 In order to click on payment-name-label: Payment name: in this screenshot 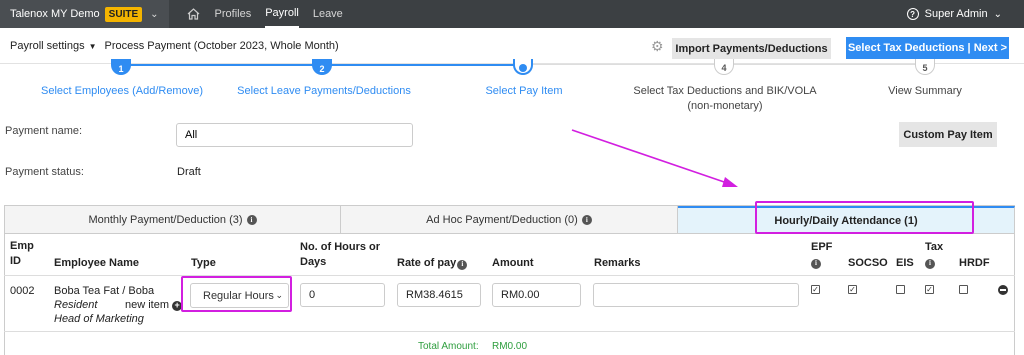, I will do `click(44, 131)`.